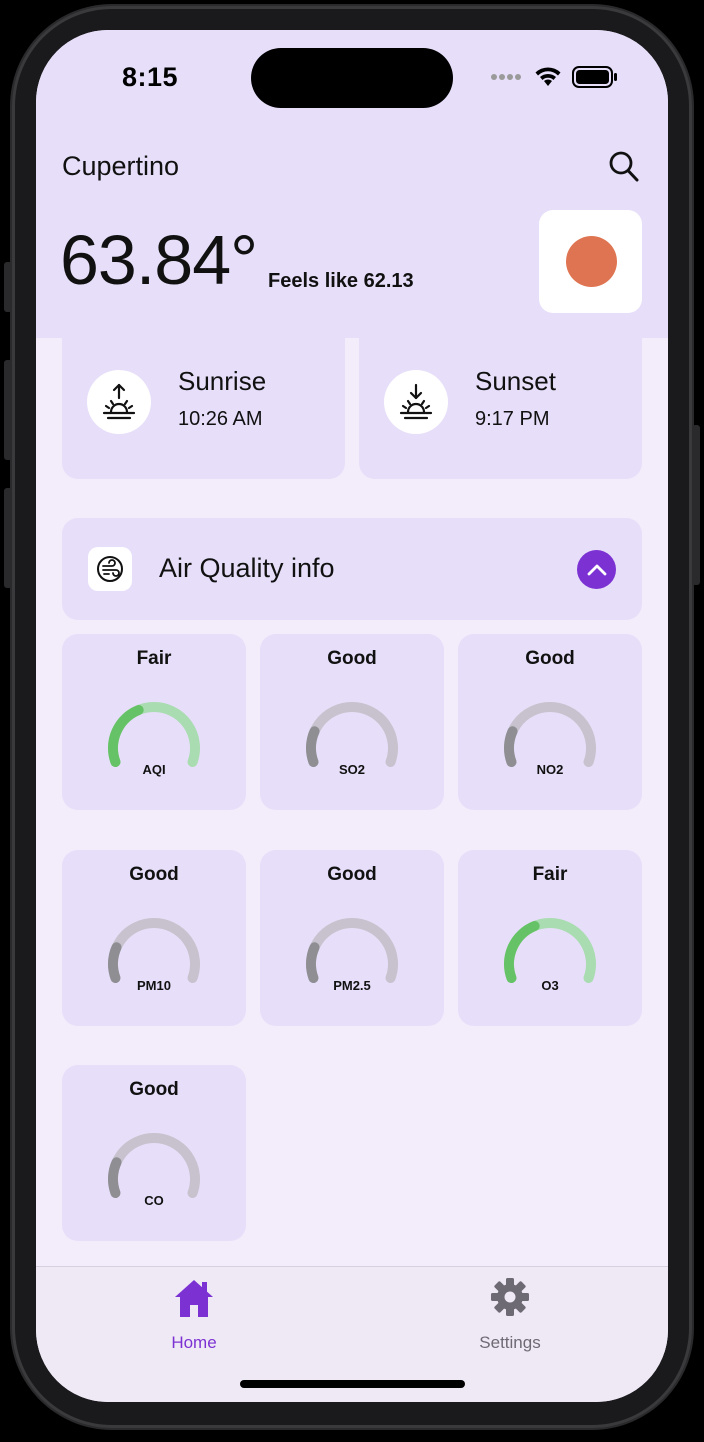 The width and height of the screenshot is (704, 1442). What do you see at coordinates (154, 722) in the screenshot?
I see `gauge-card-aqi: Fair AQI` at bounding box center [154, 722].